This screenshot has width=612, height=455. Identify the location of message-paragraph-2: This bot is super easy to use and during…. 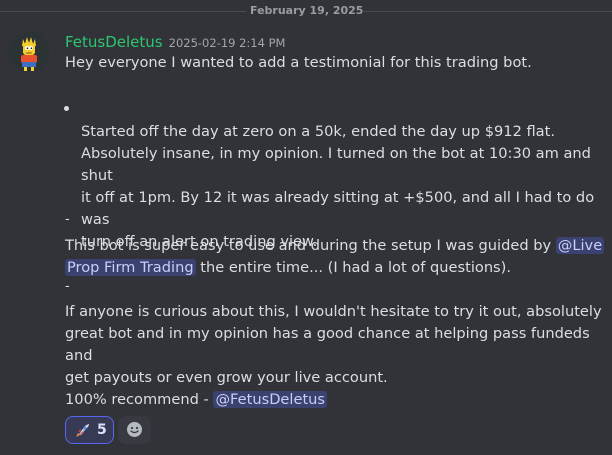
(335, 257).